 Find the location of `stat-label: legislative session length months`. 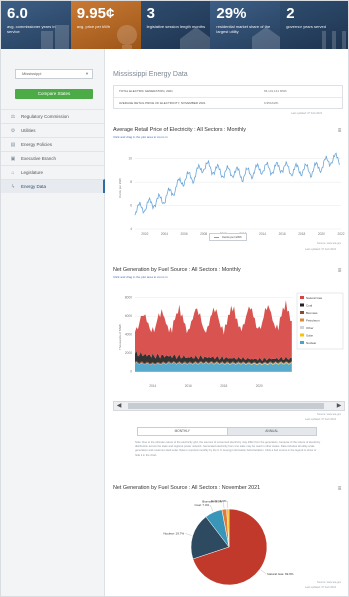

stat-label: legislative session length months is located at coordinates (176, 26).